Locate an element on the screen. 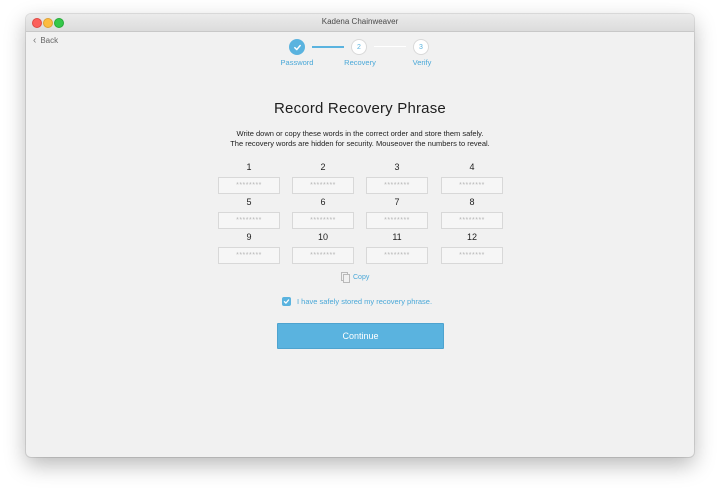 The width and height of the screenshot is (720, 492). word-number: 2 is located at coordinates (323, 168).